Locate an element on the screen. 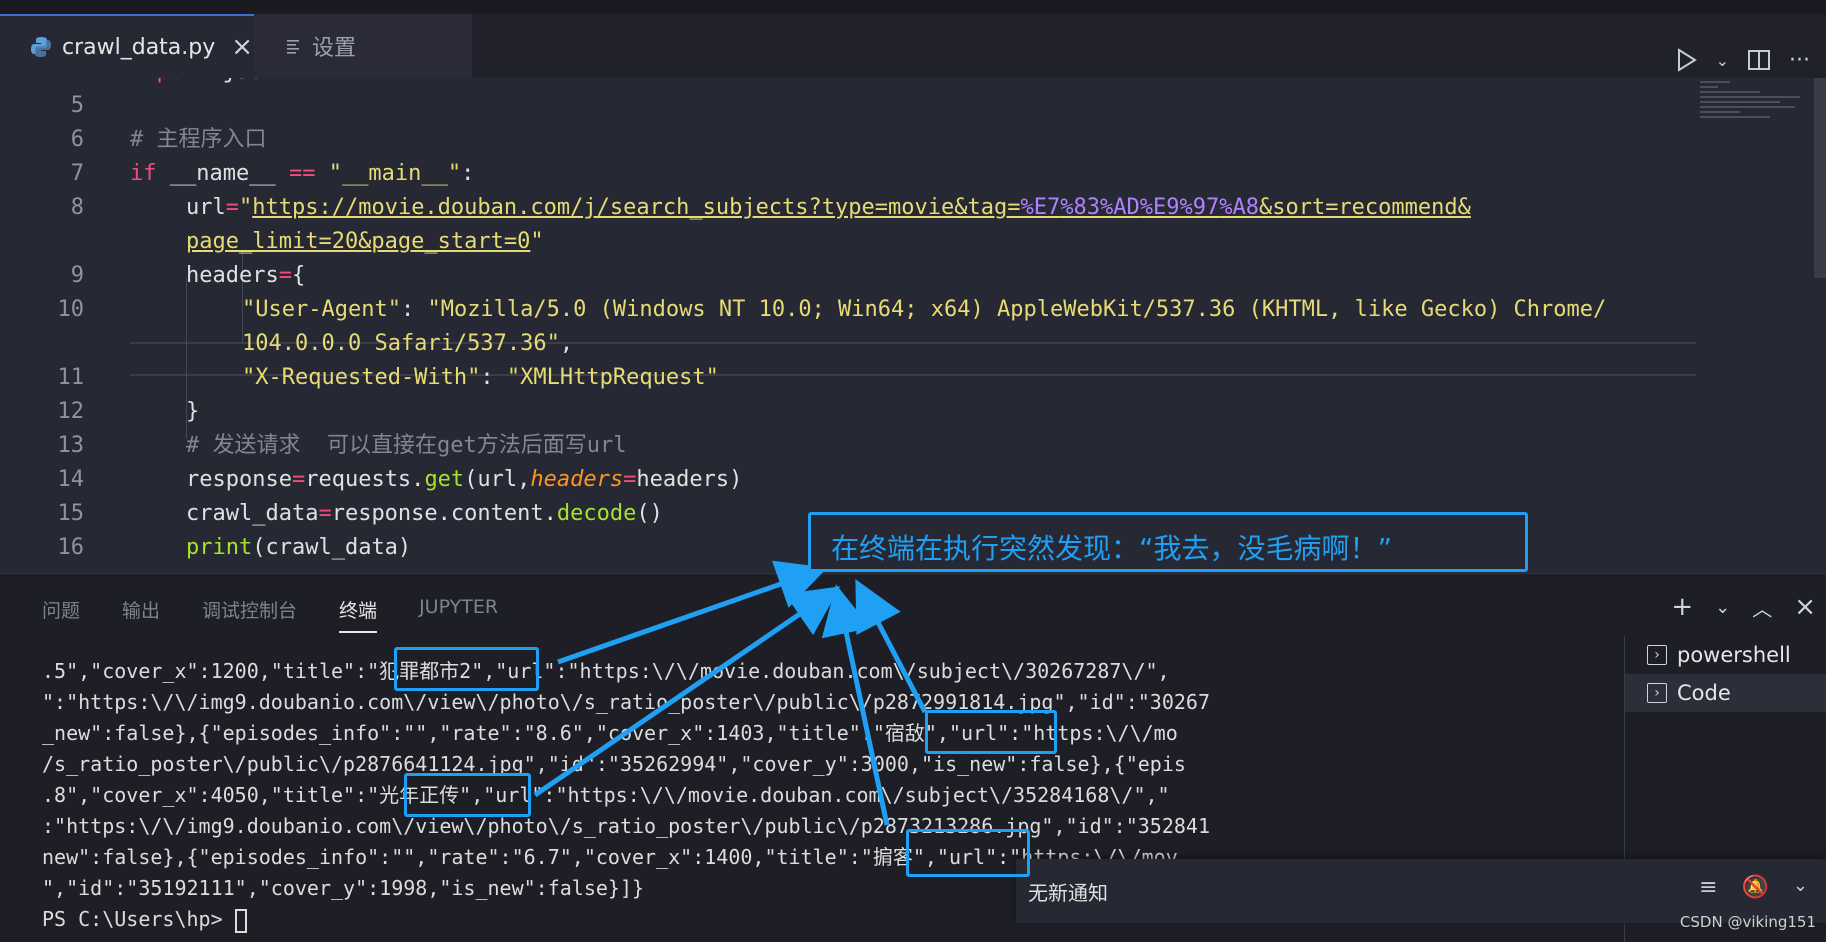 The height and width of the screenshot is (942, 1826). add-terminal-icon: + is located at coordinates (1682, 607).